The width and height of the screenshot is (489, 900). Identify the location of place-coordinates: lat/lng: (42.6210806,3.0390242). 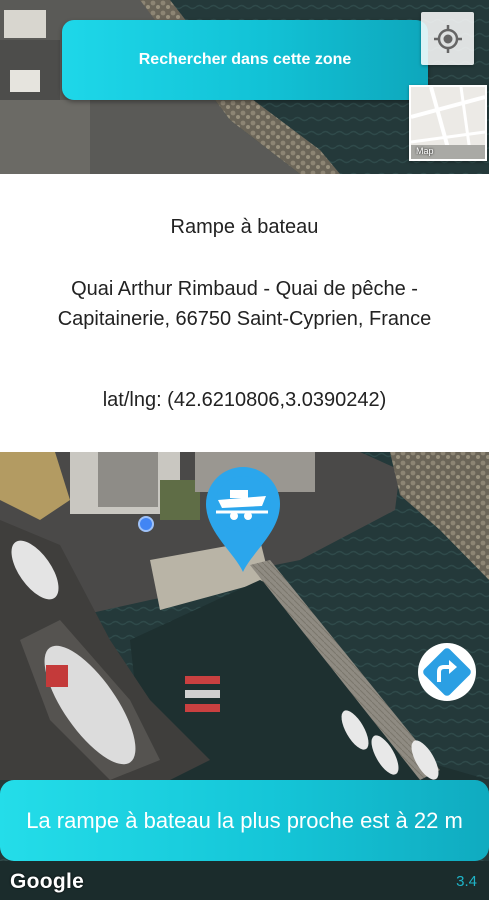
(244, 400).